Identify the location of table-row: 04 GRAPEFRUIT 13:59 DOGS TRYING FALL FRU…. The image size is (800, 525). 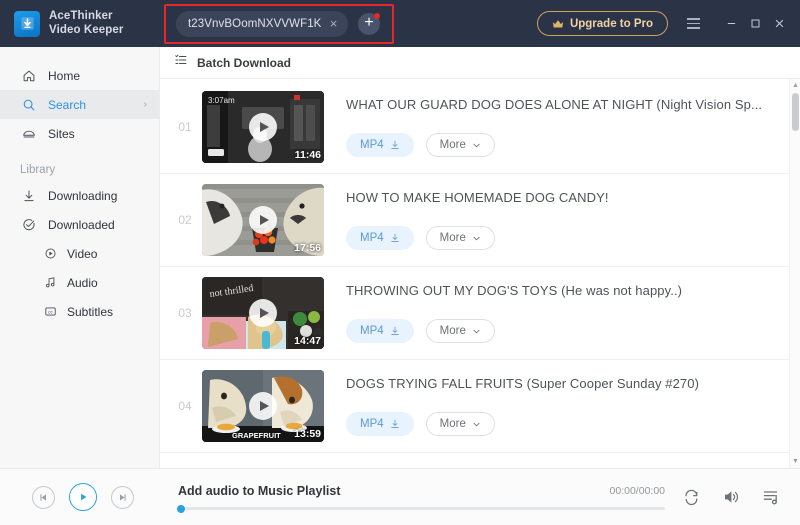
(480, 406).